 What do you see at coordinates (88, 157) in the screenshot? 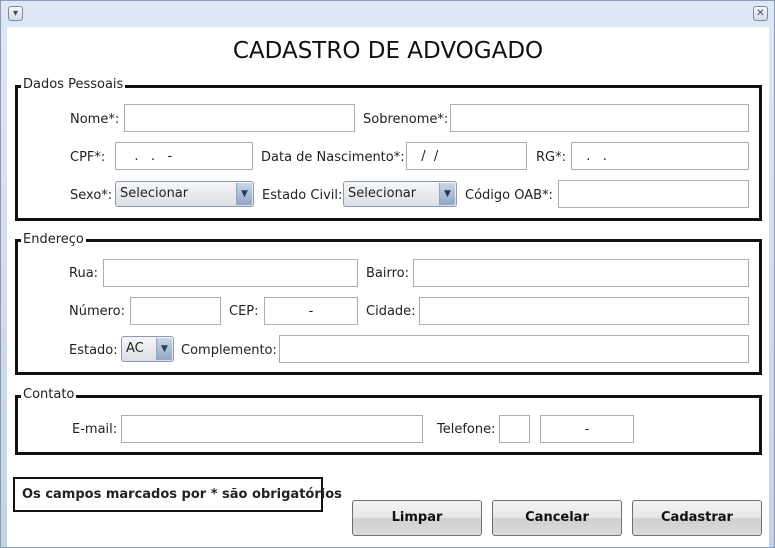
I see `cpf-label: CPF*:` at bounding box center [88, 157].